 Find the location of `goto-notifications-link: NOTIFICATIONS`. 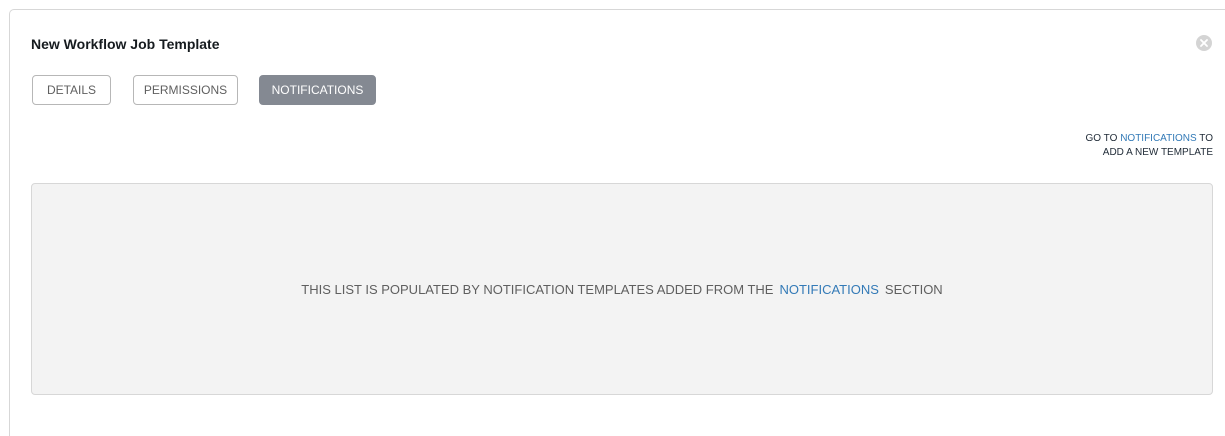

goto-notifications-link: NOTIFICATIONS is located at coordinates (1158, 138).